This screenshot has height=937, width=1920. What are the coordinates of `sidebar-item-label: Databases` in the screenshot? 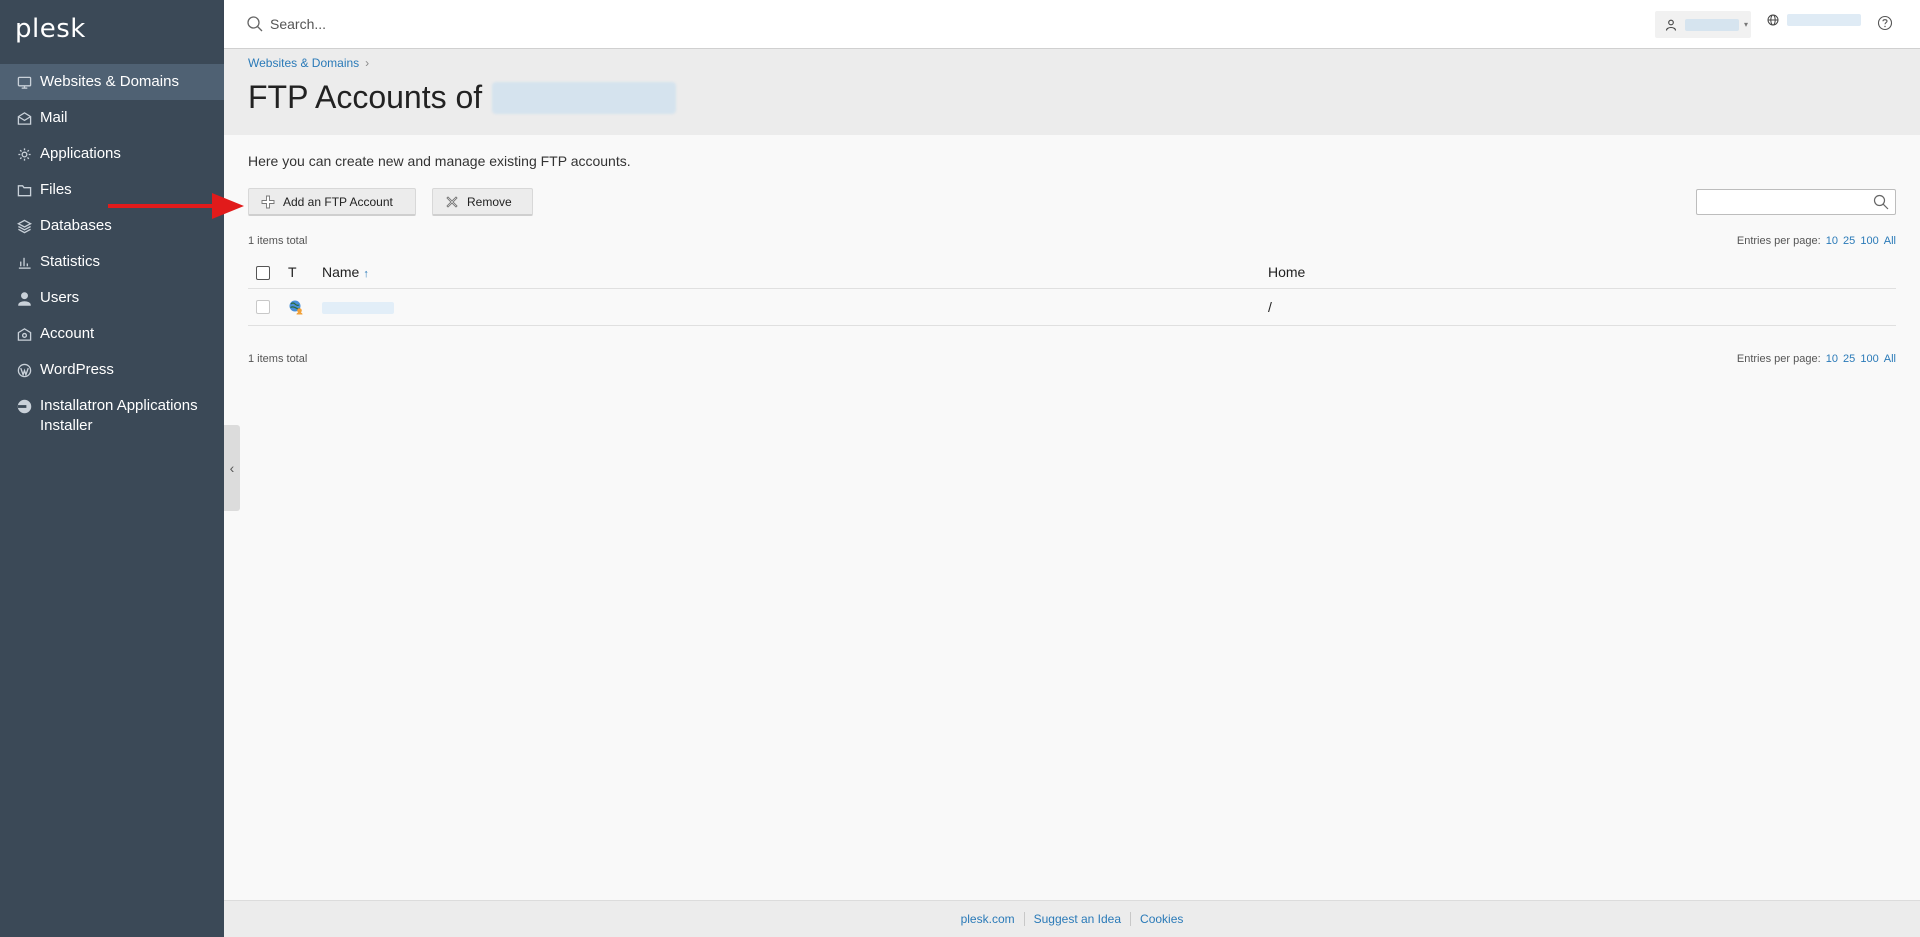 It's located at (76, 225).